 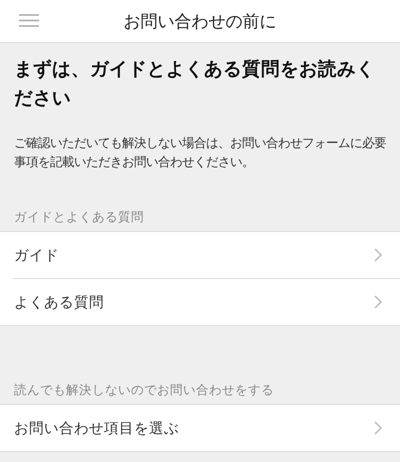 What do you see at coordinates (200, 21) in the screenshot?
I see `page-title: お問い合わせの前に` at bounding box center [200, 21].